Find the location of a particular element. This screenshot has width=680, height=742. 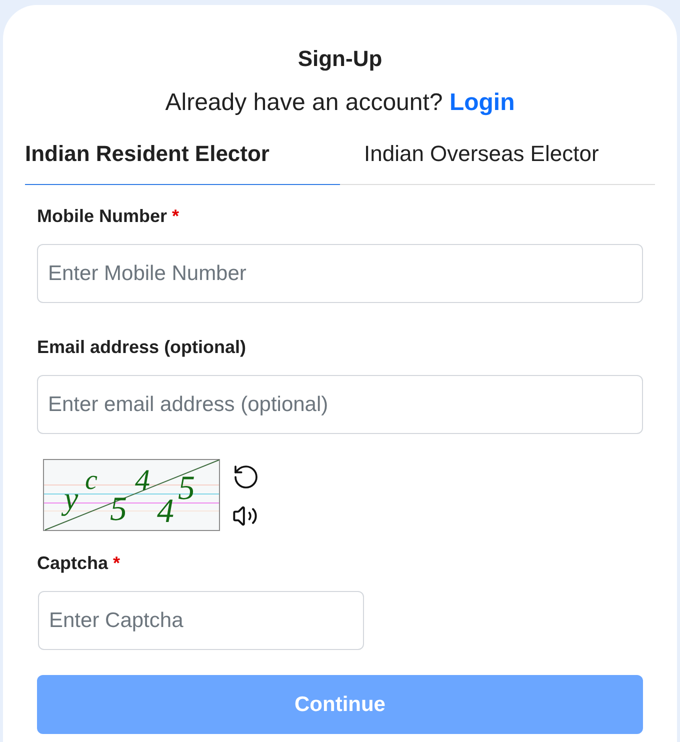

field-label: Mobile Number is located at coordinates (102, 216).